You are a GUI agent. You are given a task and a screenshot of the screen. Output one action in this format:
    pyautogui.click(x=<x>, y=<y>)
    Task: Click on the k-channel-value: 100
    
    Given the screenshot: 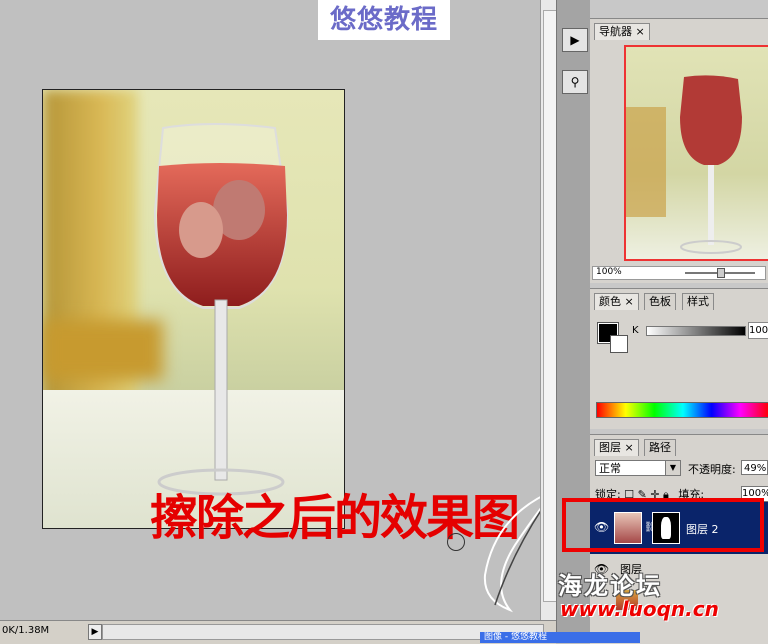 What is the action you would take?
    pyautogui.click(x=758, y=330)
    